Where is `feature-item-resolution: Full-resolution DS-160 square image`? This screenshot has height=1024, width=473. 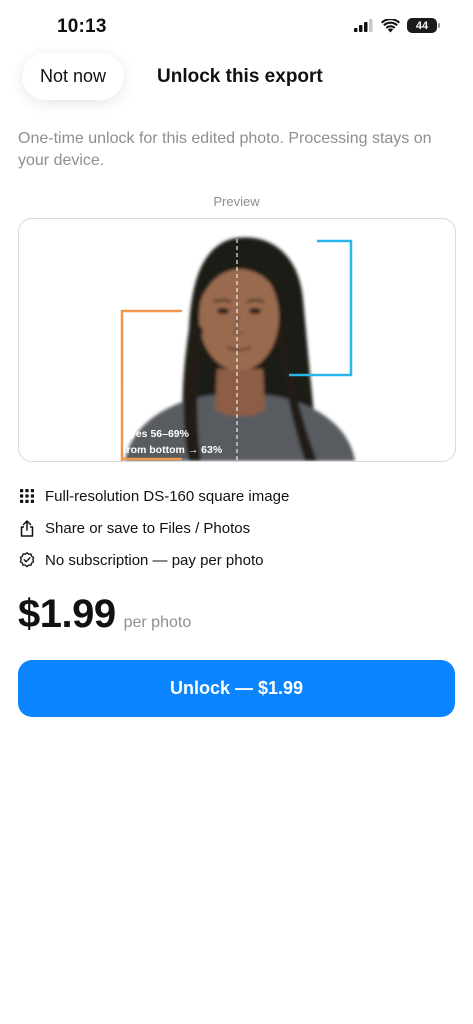 feature-item-resolution: Full-resolution DS-160 square image is located at coordinates (238, 496).